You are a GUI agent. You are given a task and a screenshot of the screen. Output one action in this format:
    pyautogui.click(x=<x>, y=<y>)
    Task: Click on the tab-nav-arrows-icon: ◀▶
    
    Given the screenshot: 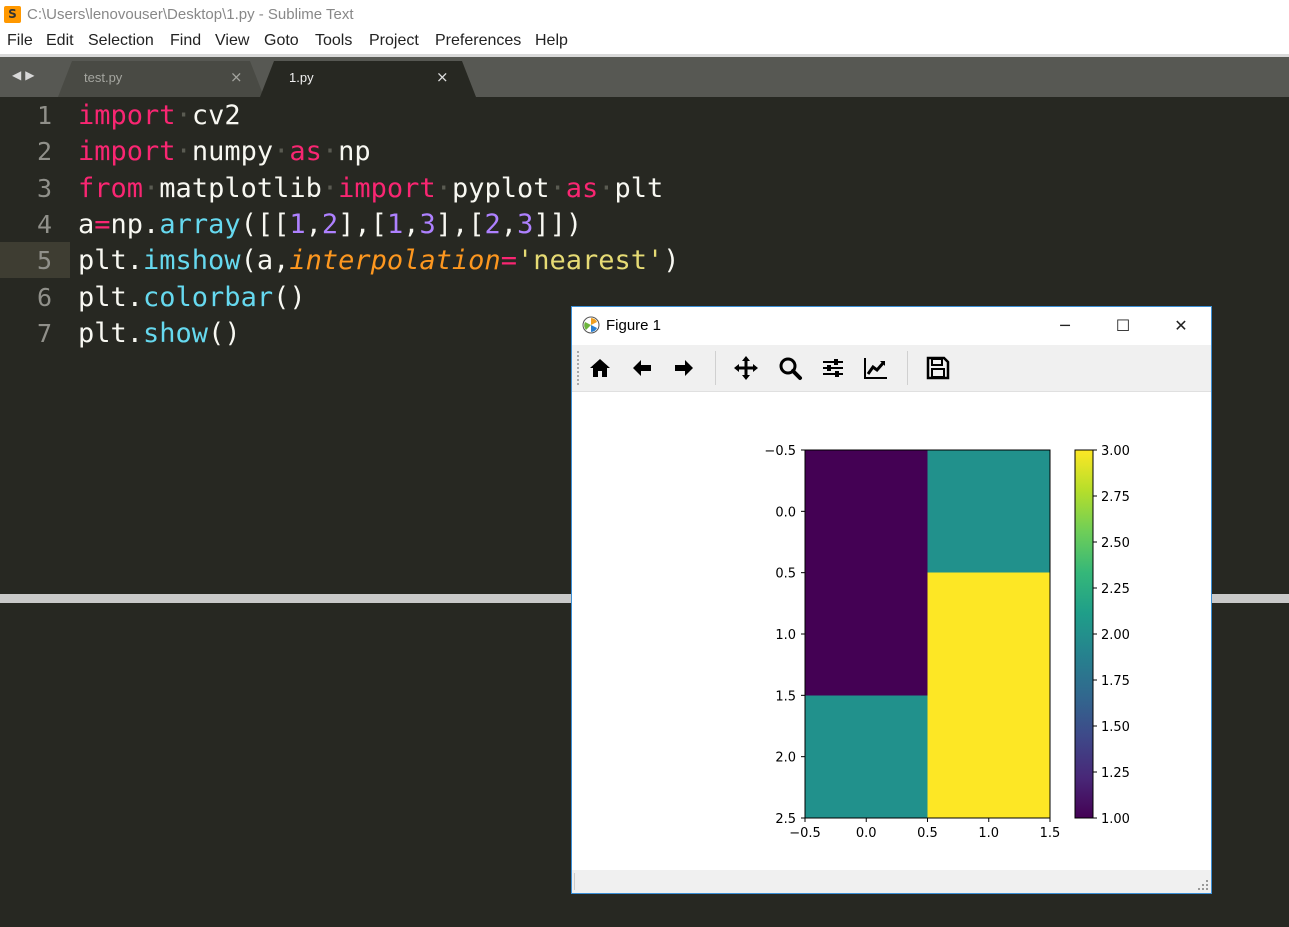 What is the action you would take?
    pyautogui.click(x=25, y=75)
    